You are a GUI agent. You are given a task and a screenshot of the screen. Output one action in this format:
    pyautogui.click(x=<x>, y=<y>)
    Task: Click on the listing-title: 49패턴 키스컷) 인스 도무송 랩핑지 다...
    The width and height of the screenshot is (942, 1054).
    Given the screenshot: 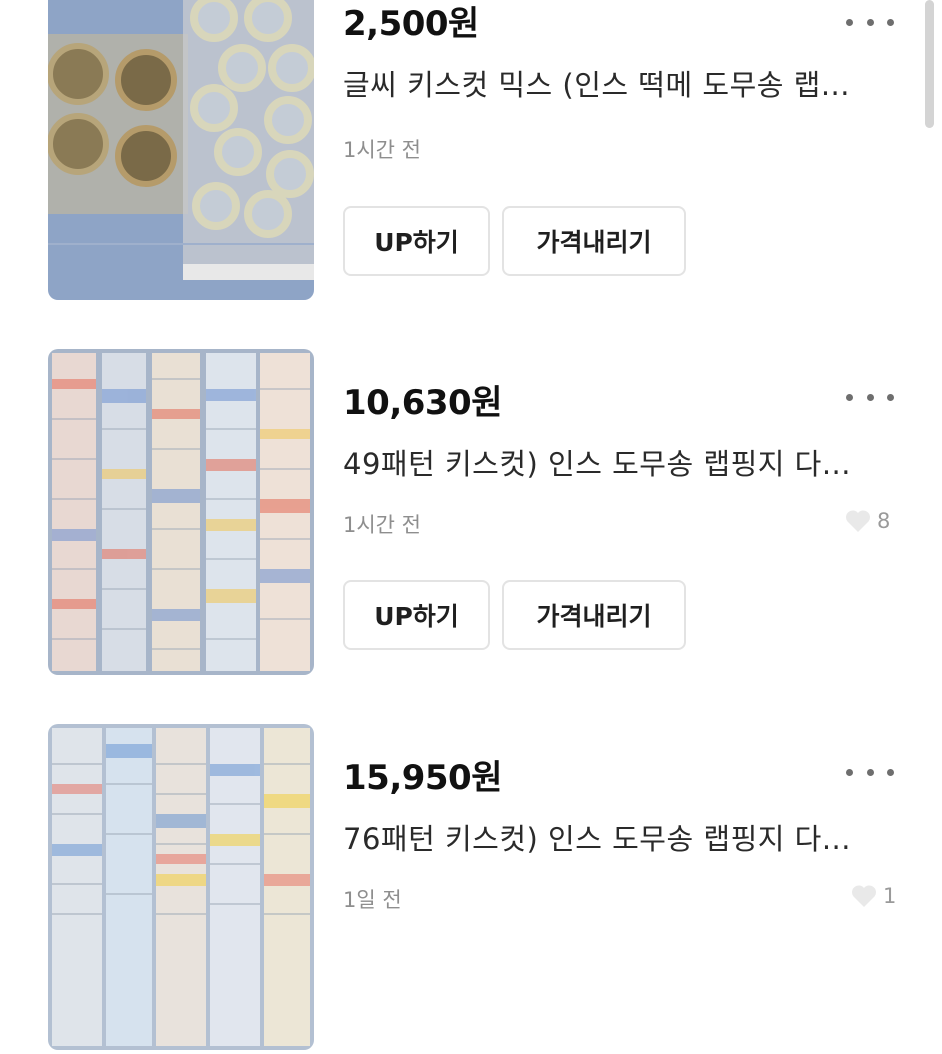 What is the action you would take?
    pyautogui.click(x=597, y=462)
    